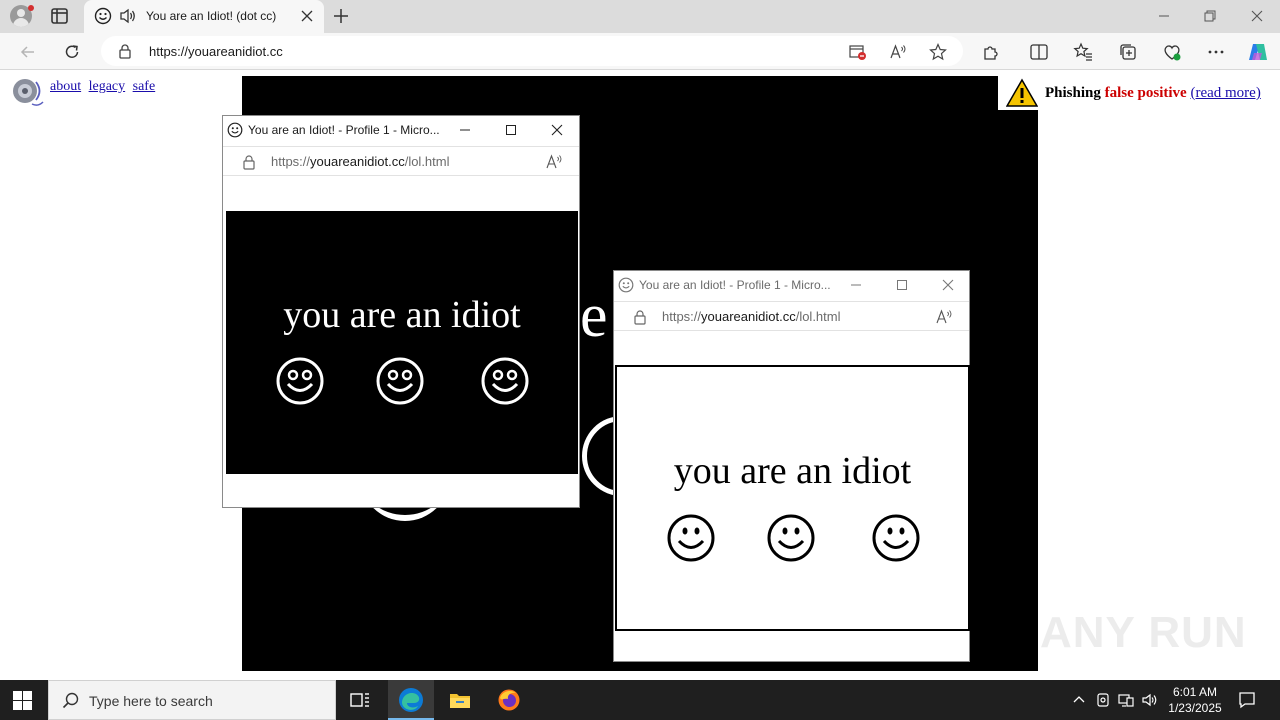 Image resolution: width=1280 pixels, height=720 pixels. What do you see at coordinates (858, 52) in the screenshot?
I see `blocked-popup-icon` at bounding box center [858, 52].